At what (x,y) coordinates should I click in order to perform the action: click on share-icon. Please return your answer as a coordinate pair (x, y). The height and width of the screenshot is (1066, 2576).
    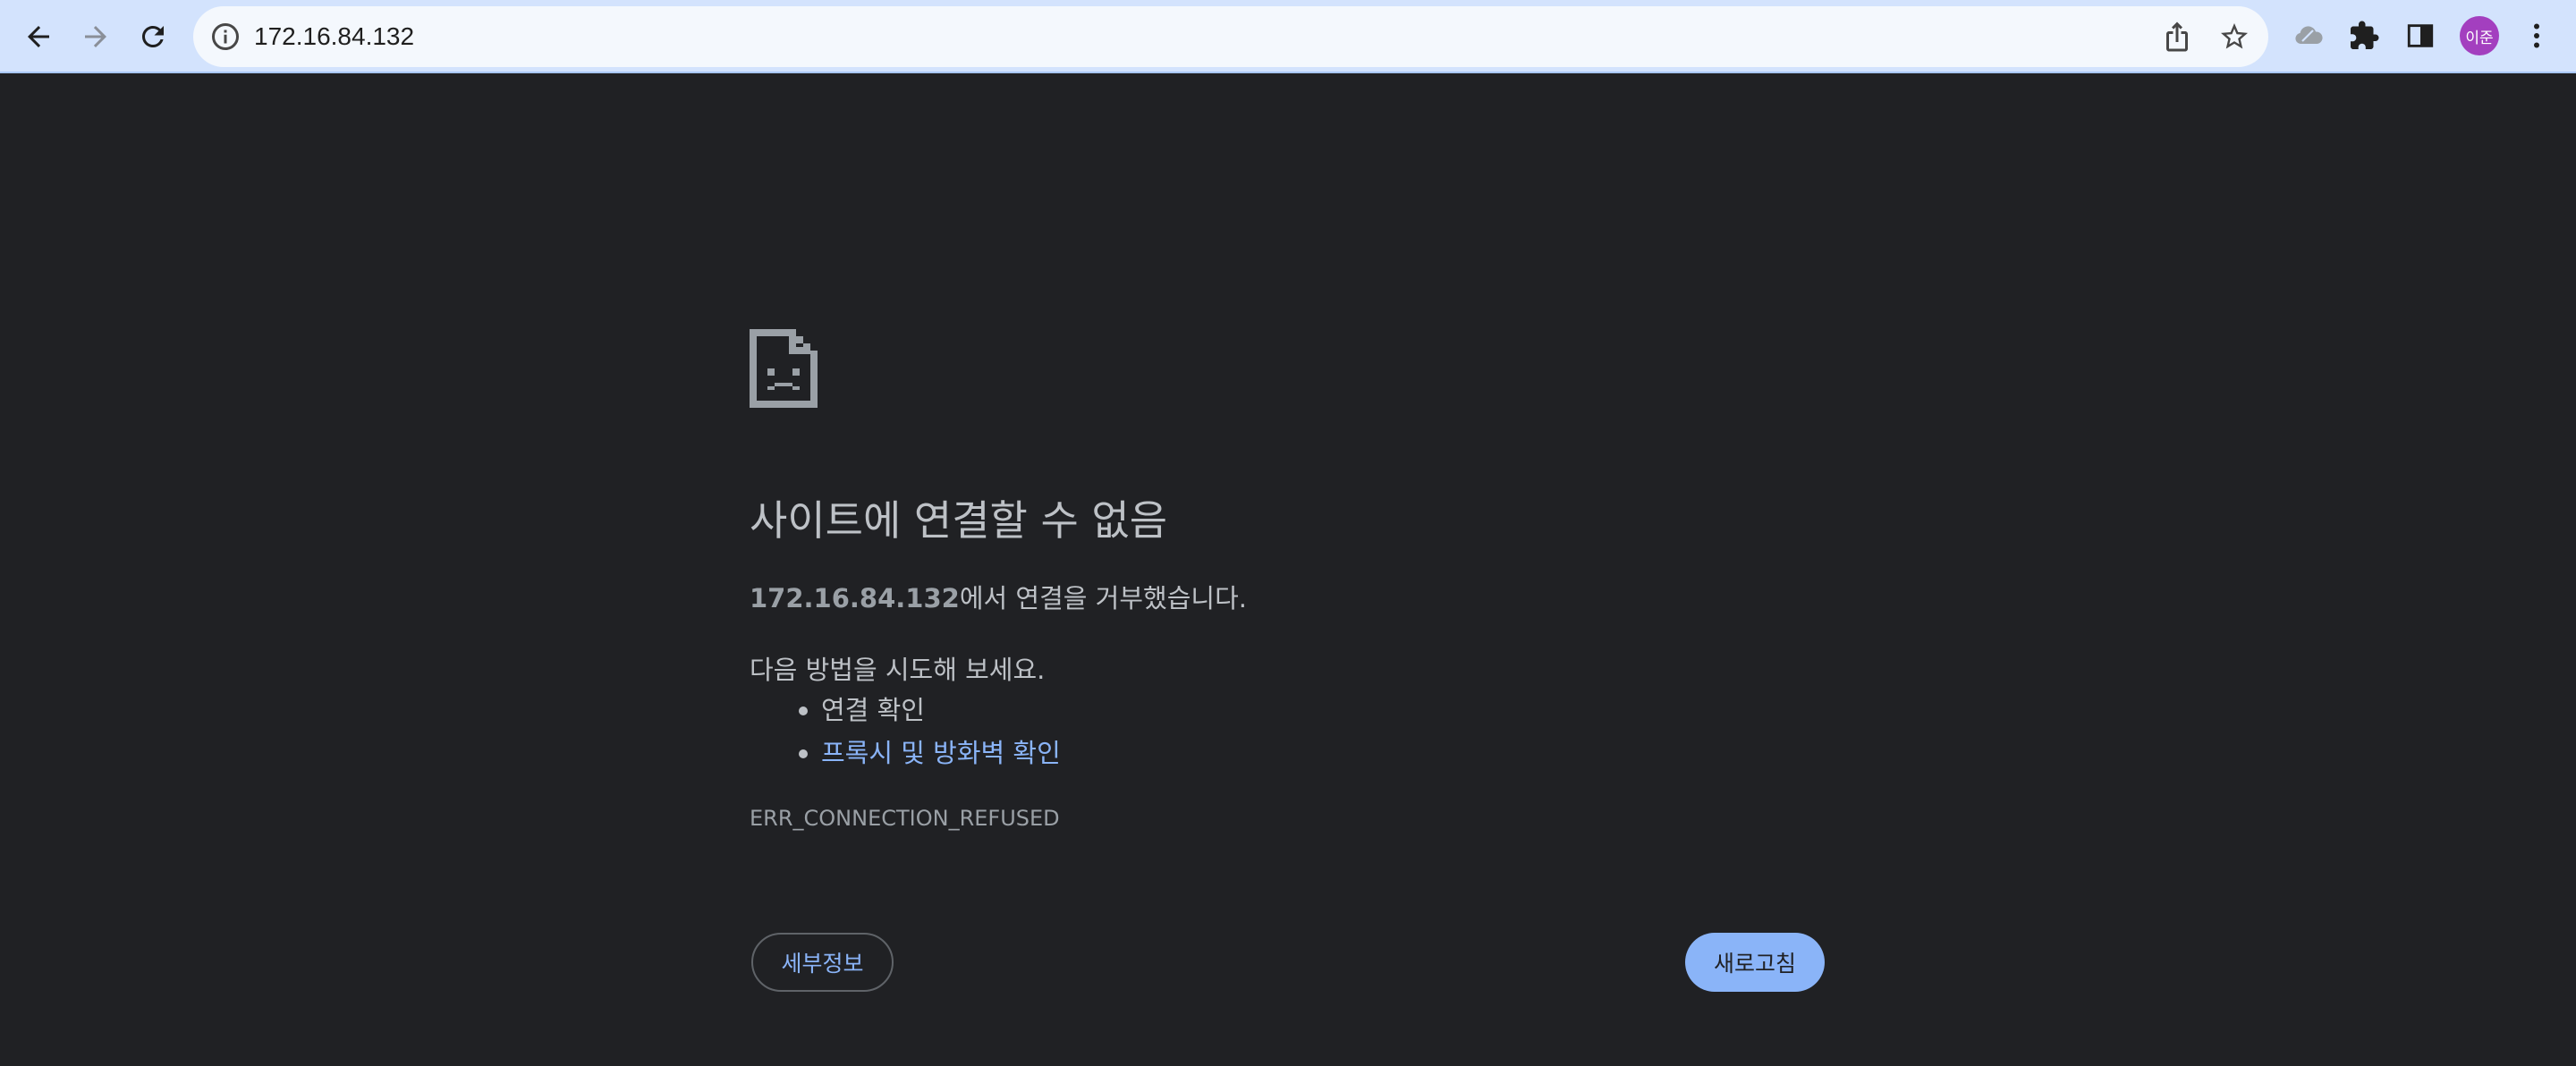
    Looking at the image, I should click on (2177, 37).